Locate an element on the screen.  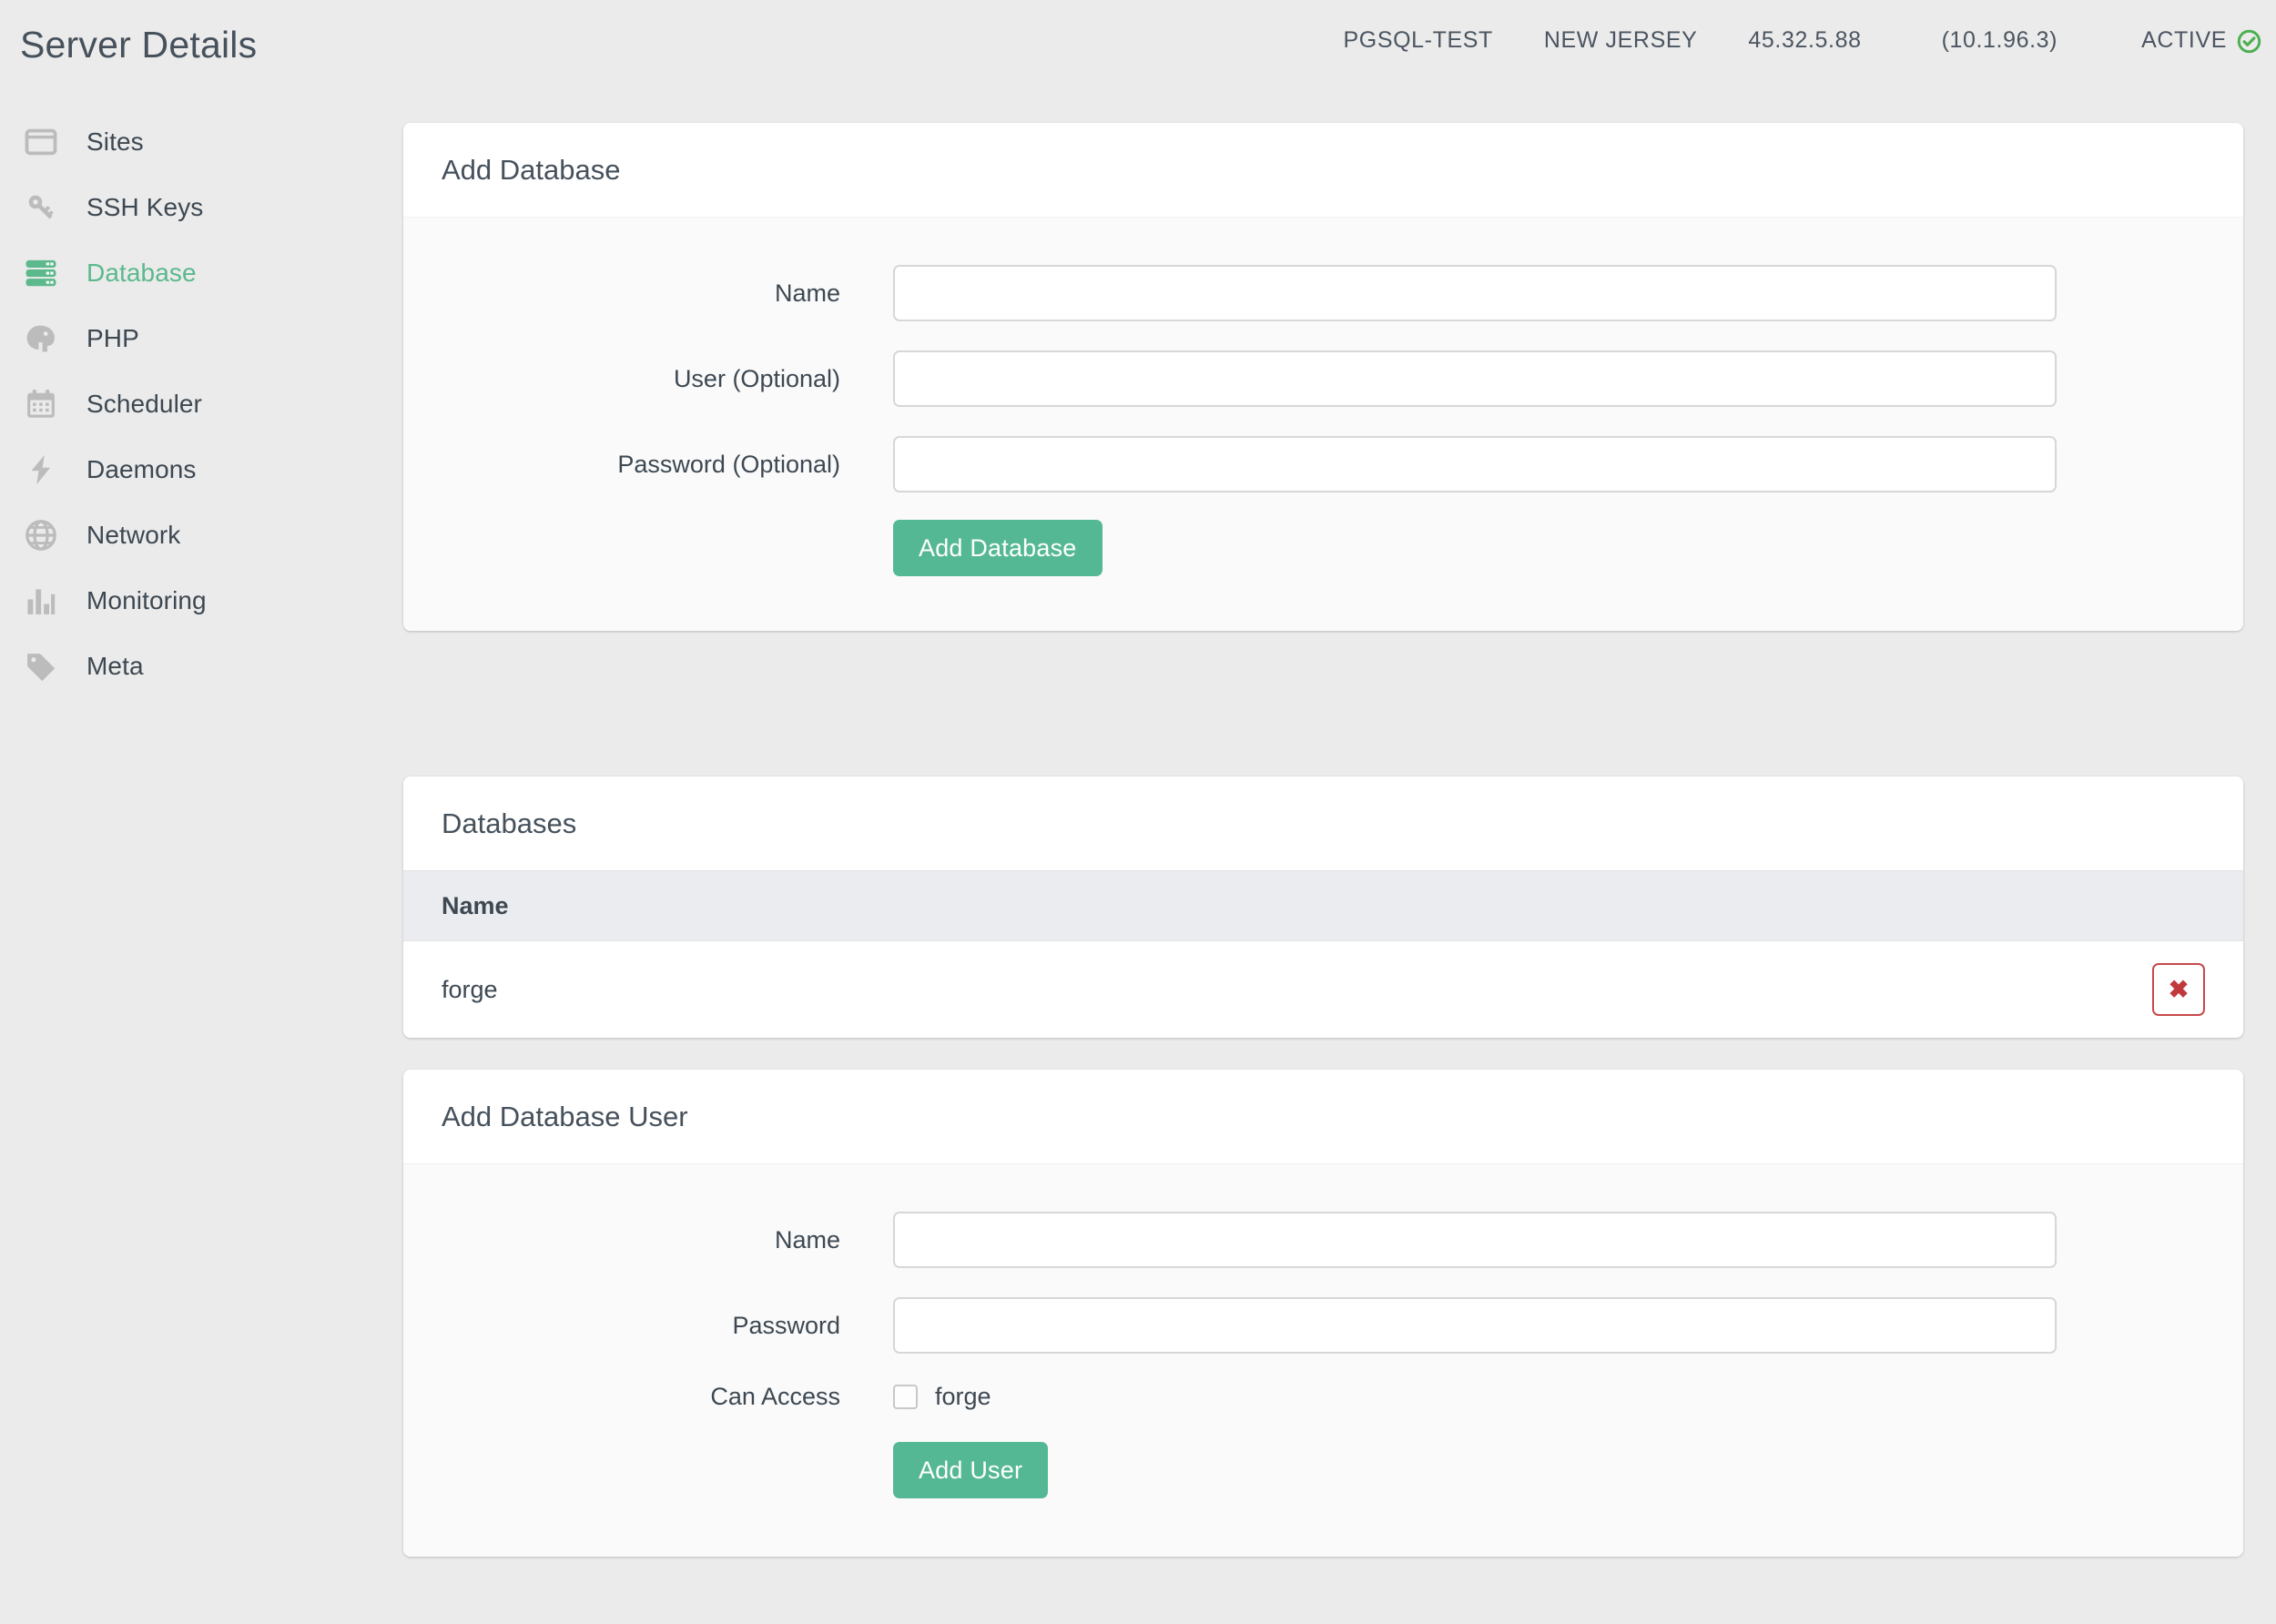
sidebar-item-network: Network is located at coordinates (200, 535).